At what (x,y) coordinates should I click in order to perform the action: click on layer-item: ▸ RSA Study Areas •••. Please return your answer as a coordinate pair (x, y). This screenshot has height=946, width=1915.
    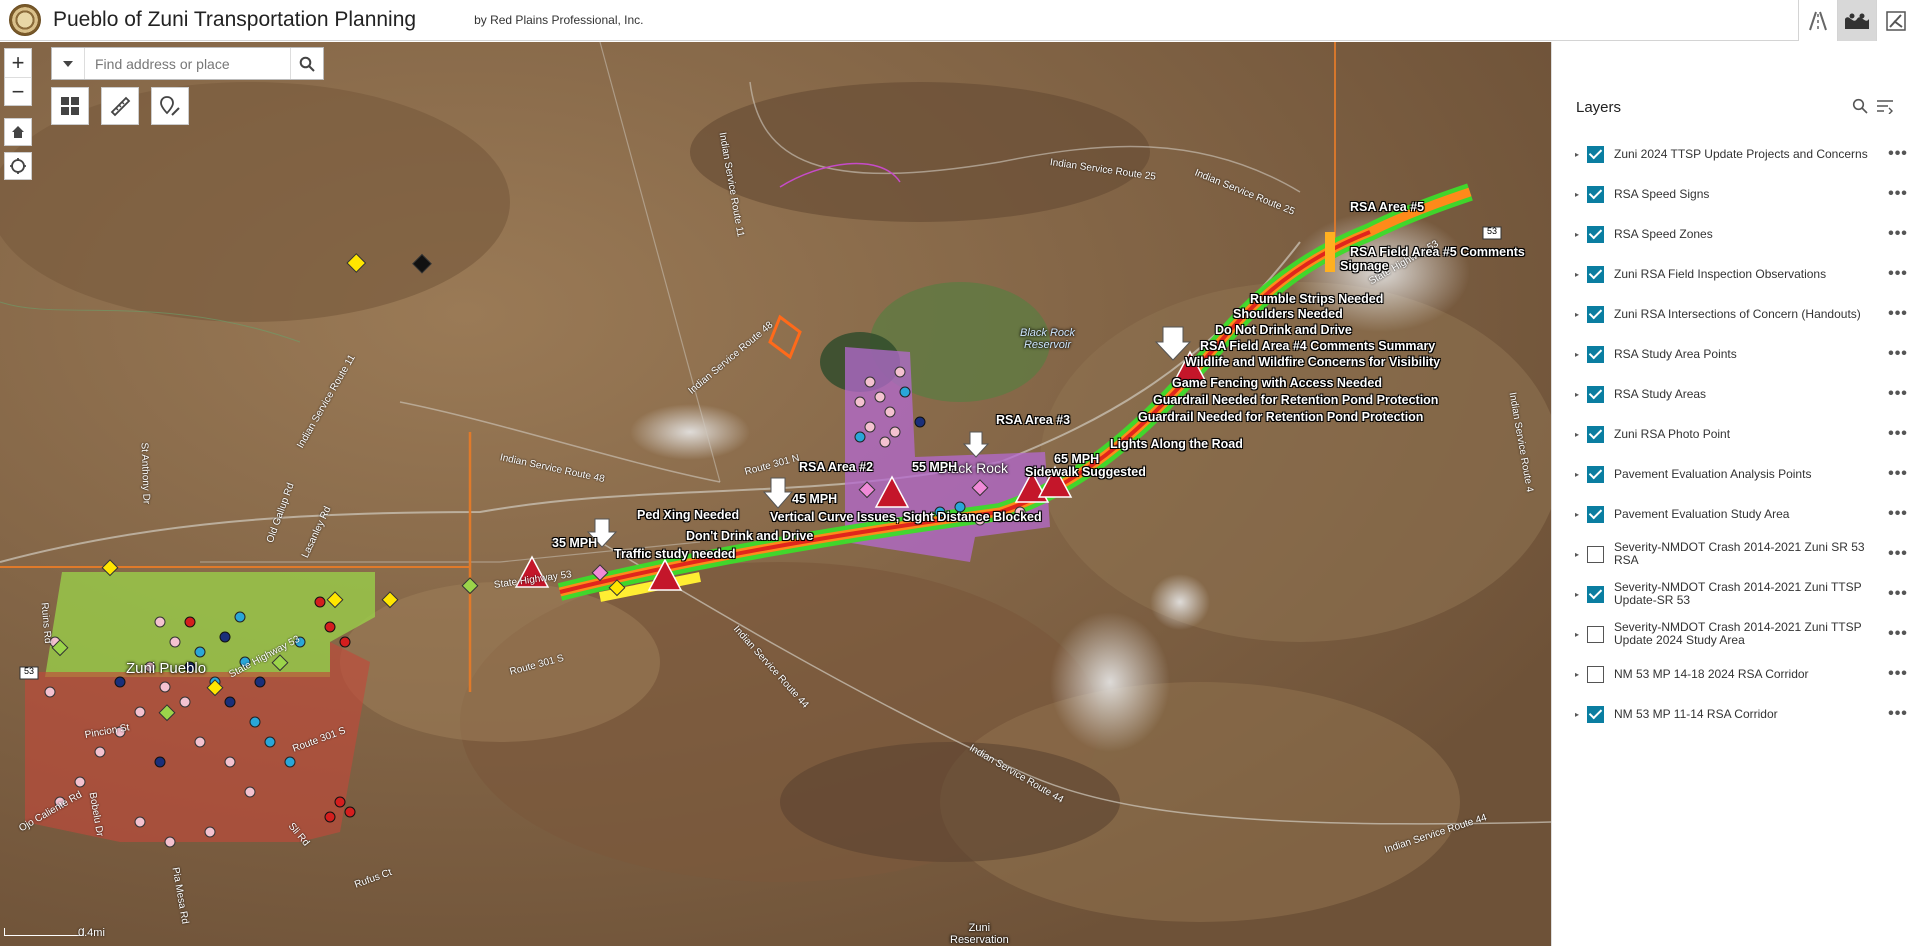
    Looking at the image, I should click on (1740, 394).